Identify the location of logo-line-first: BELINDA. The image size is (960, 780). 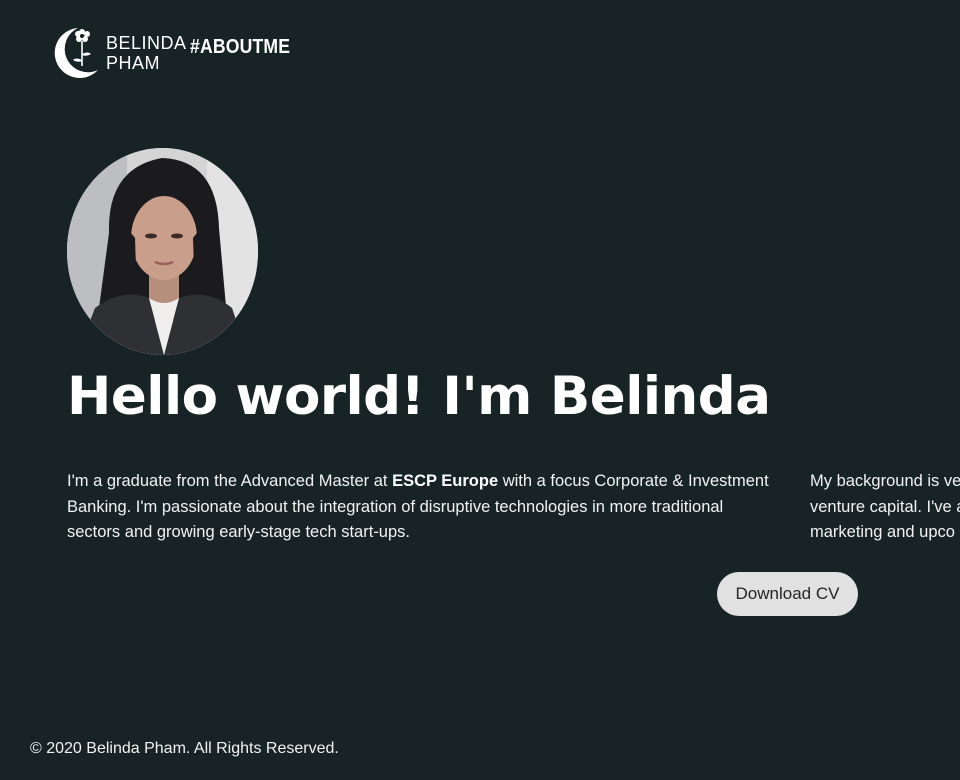
(146, 43).